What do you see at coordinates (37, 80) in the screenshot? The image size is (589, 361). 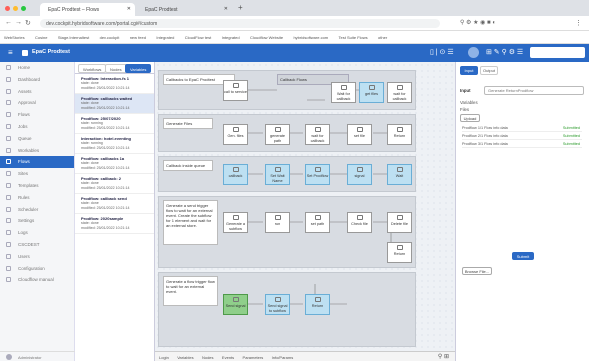 I see `sidebar-item-dashboard: Dashboard` at bounding box center [37, 80].